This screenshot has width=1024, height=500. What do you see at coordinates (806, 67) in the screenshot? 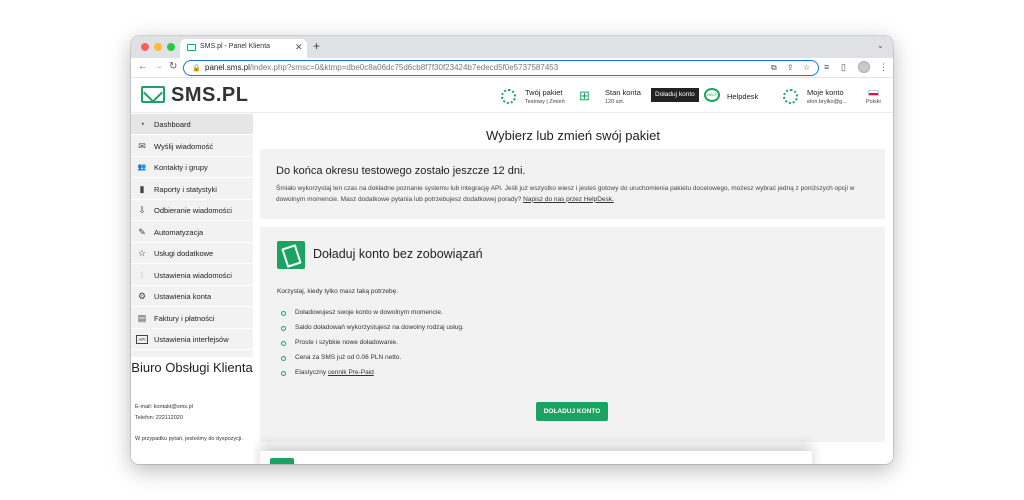
I see `bookmark-star-icon: ☆` at bounding box center [806, 67].